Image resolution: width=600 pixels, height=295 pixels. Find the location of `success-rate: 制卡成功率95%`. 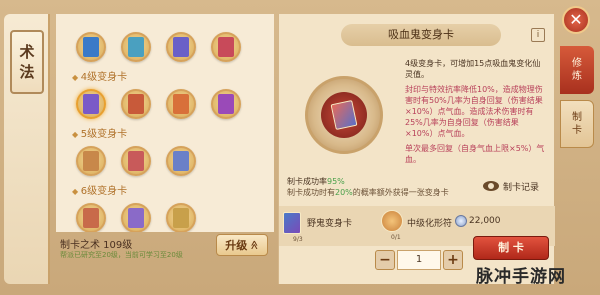

success-rate: 制卡成功率95% is located at coordinates (316, 181).